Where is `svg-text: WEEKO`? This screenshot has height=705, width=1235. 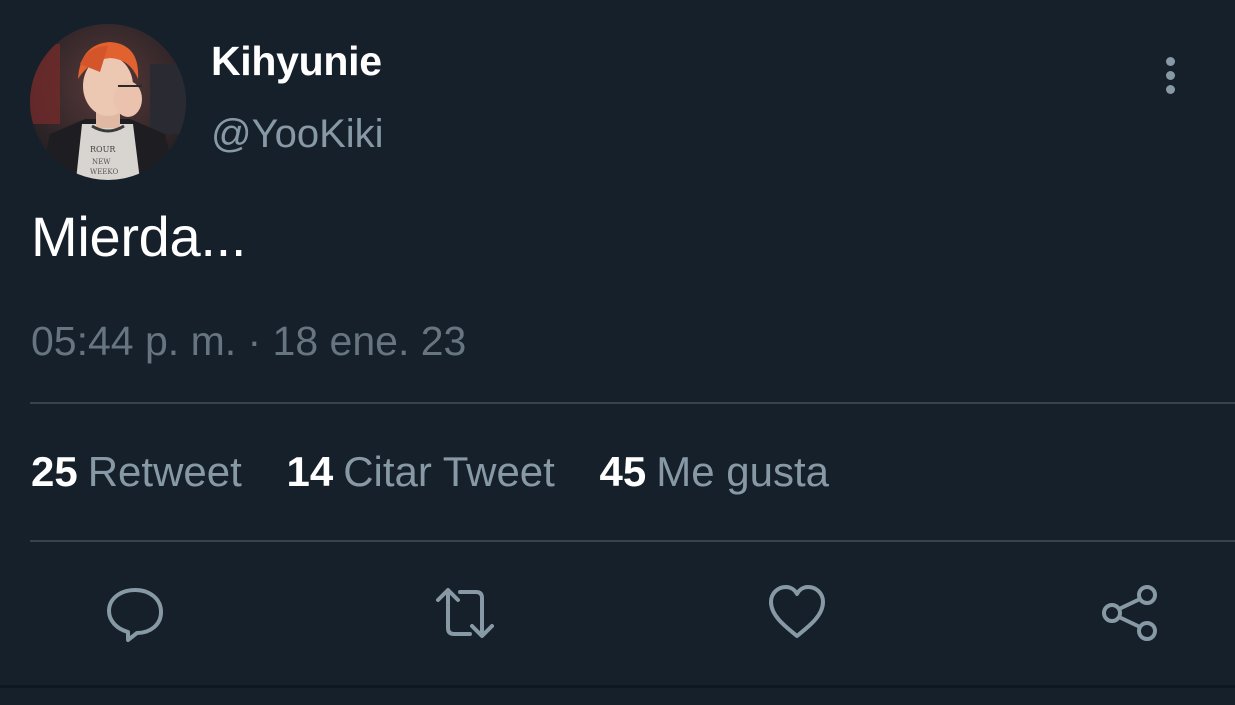
svg-text: WEEKO is located at coordinates (104, 172).